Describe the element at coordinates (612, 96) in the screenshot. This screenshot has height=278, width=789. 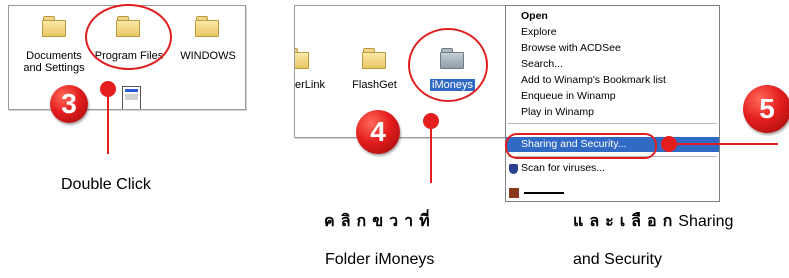
I see `menu-item-enqueue-winamp: Enqueue in Winamp` at that location.